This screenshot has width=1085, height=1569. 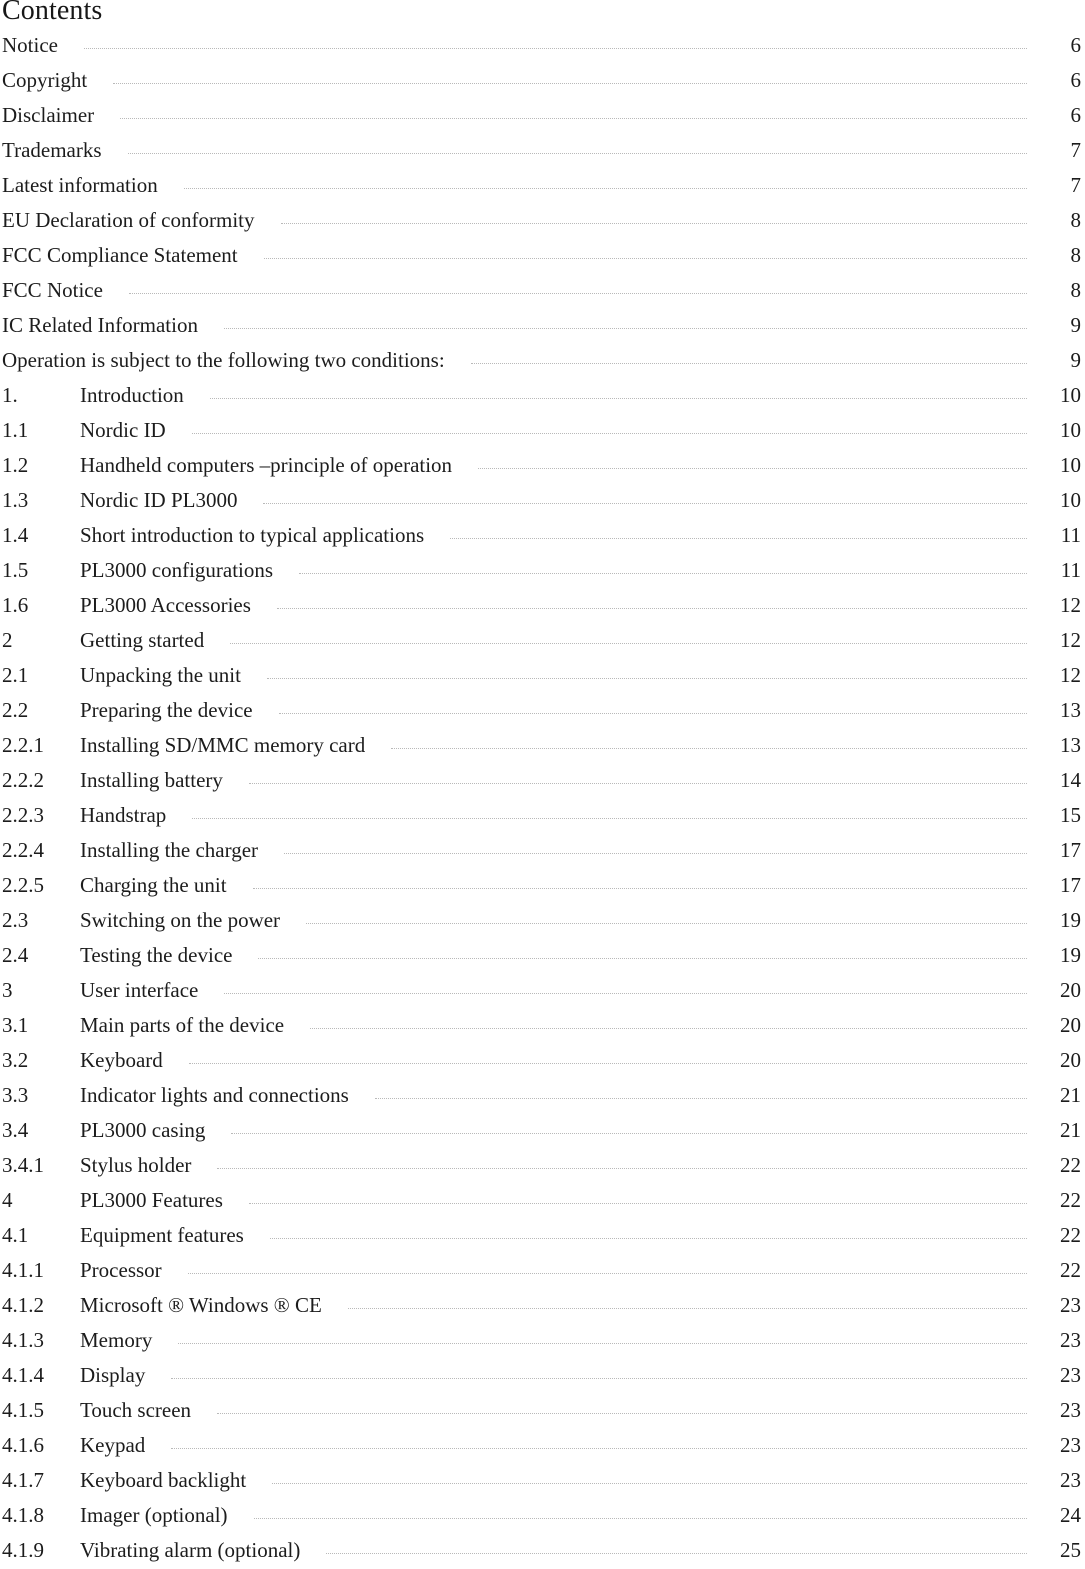 What do you see at coordinates (541, 1200) in the screenshot?
I see `toc-entry: 4 PL3000 Features 22` at bounding box center [541, 1200].